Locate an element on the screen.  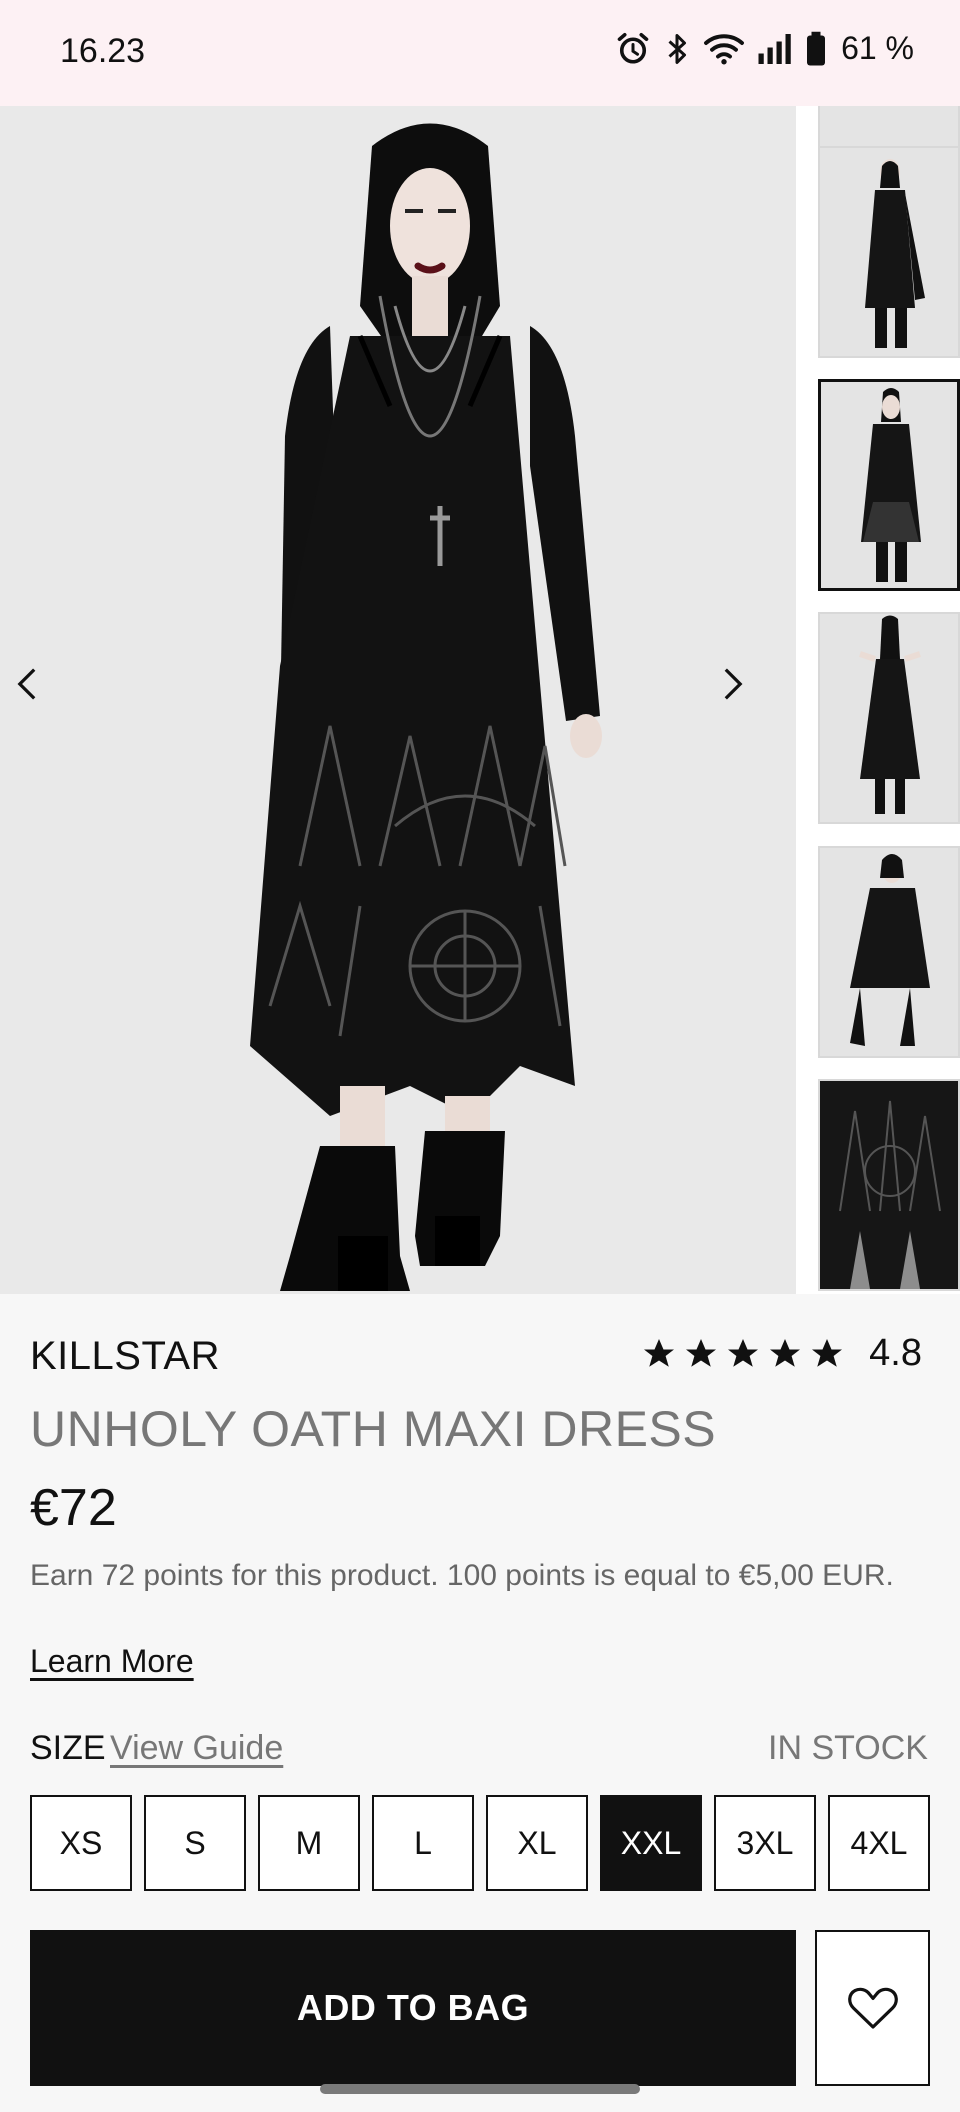
brand-name: KILLSTAR is located at coordinates (125, 1356).